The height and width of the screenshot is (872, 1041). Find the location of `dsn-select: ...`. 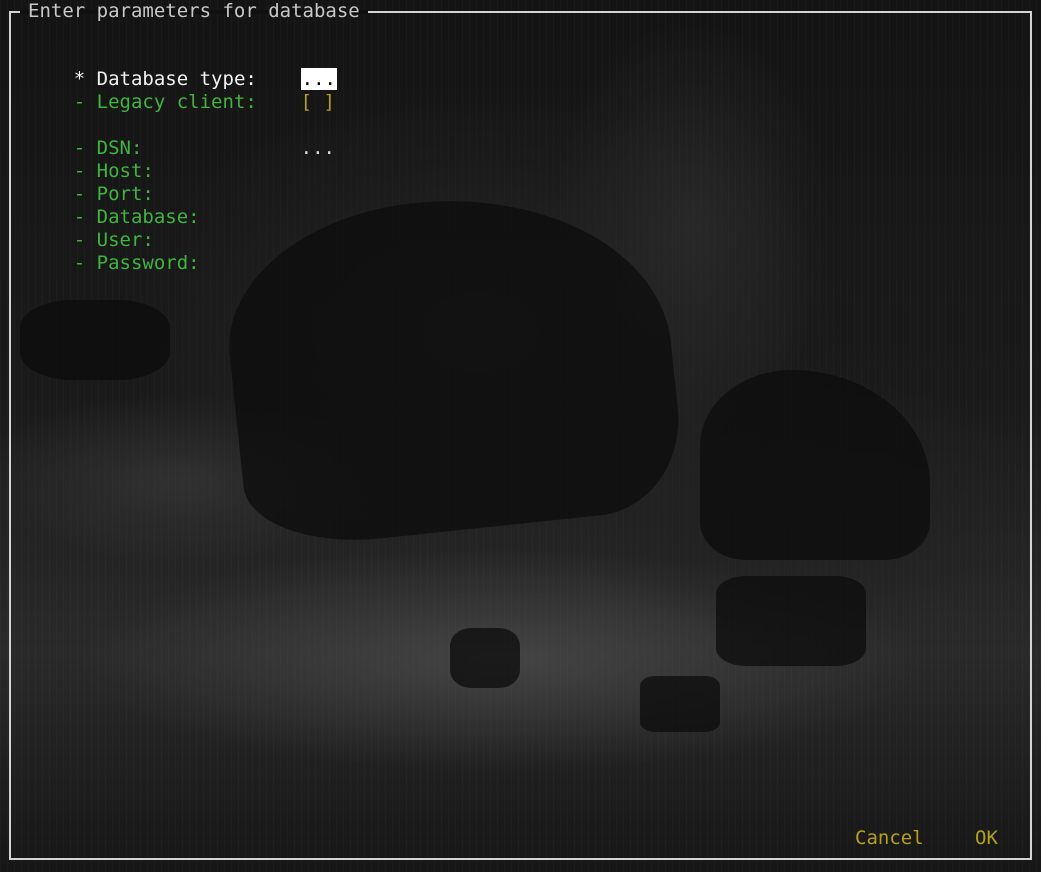

dsn-select: ... is located at coordinates (318, 148).